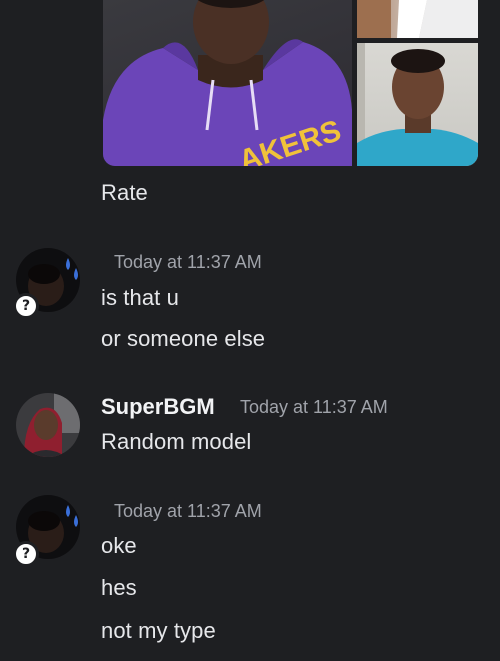 The height and width of the screenshot is (661, 500). I want to click on message-text: not my type, so click(158, 630).